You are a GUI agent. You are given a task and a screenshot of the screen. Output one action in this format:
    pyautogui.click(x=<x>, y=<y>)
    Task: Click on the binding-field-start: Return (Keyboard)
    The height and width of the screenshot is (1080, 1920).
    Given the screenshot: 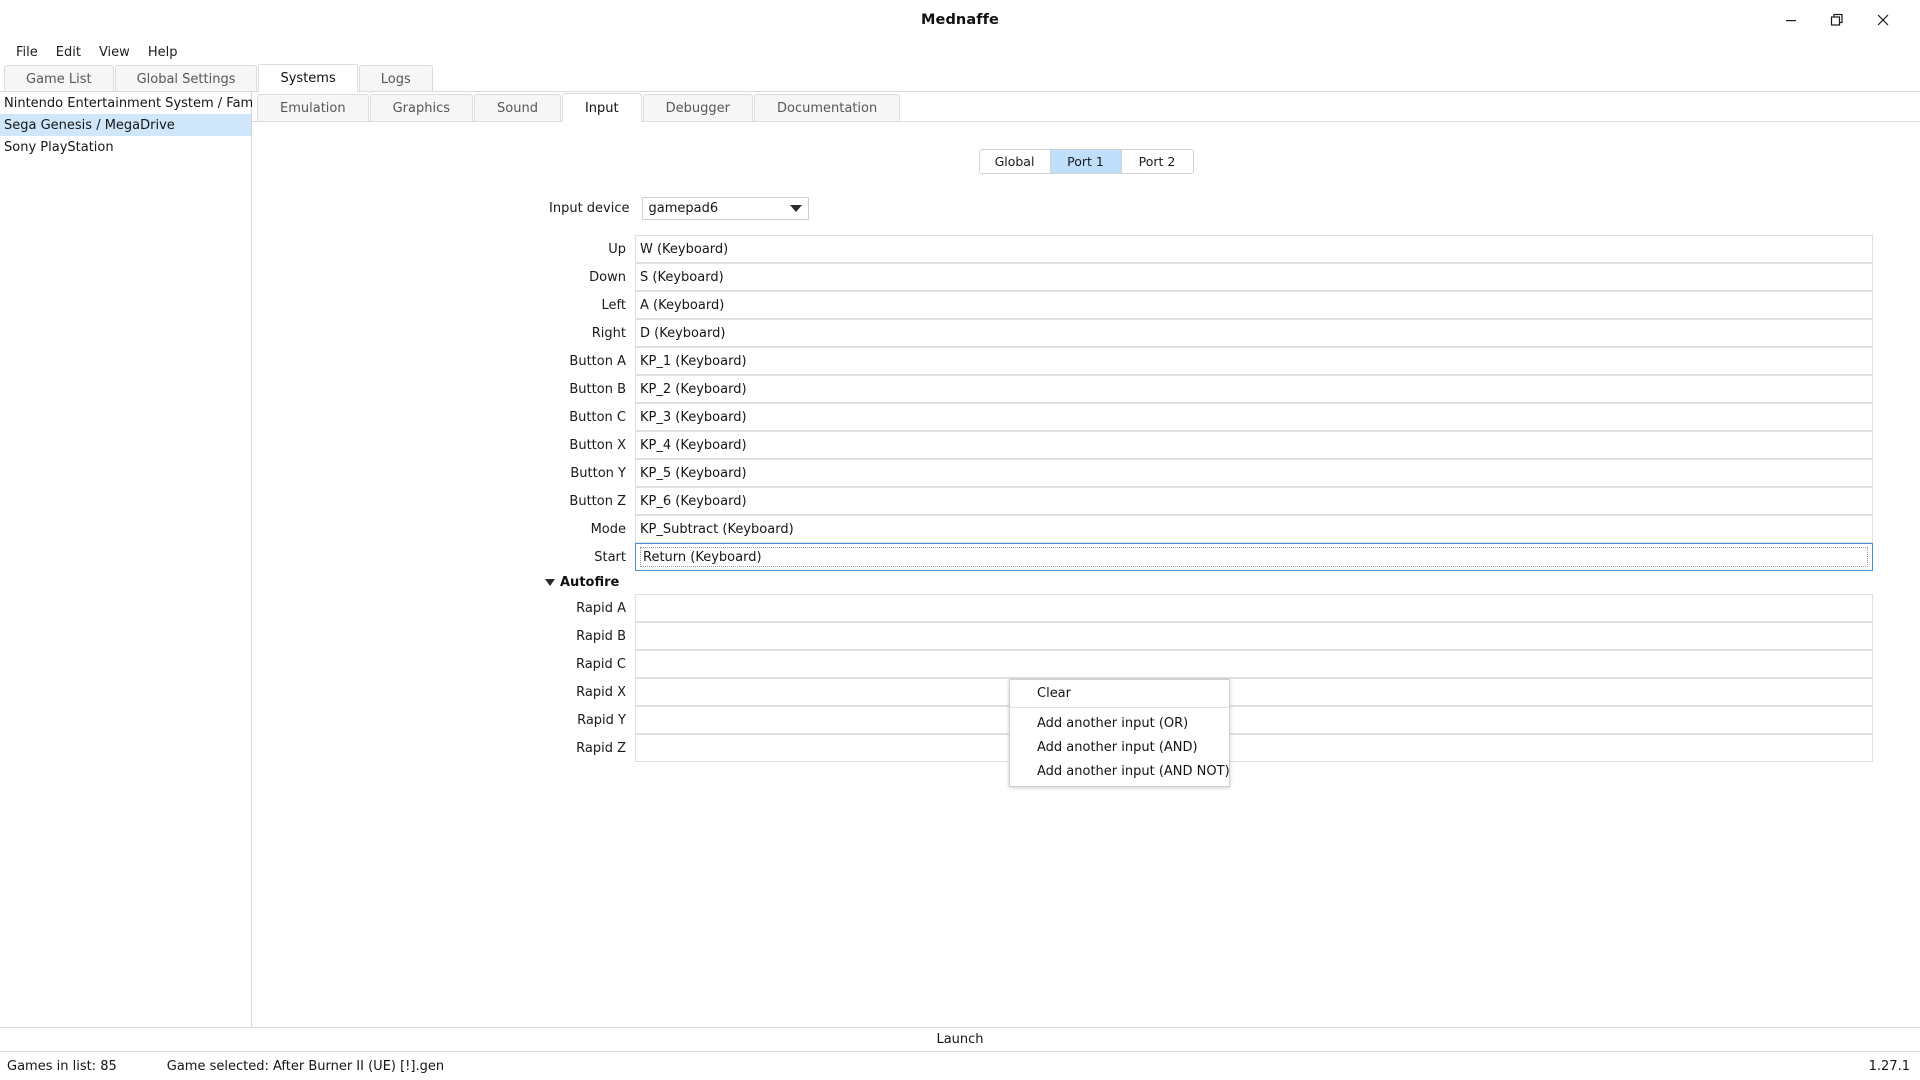 What is the action you would take?
    pyautogui.click(x=1254, y=557)
    